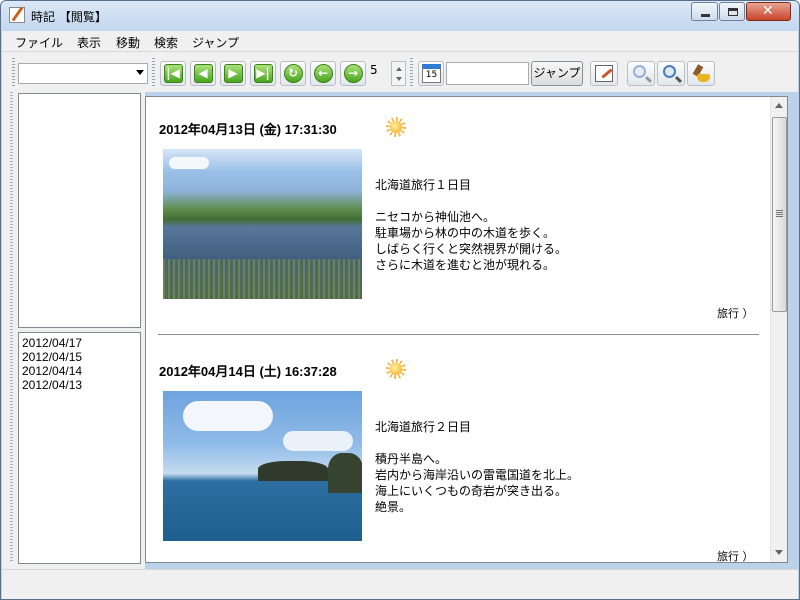 This screenshot has width=800, height=600. Describe the element at coordinates (487, 73) in the screenshot. I see `jump-date-input` at that location.